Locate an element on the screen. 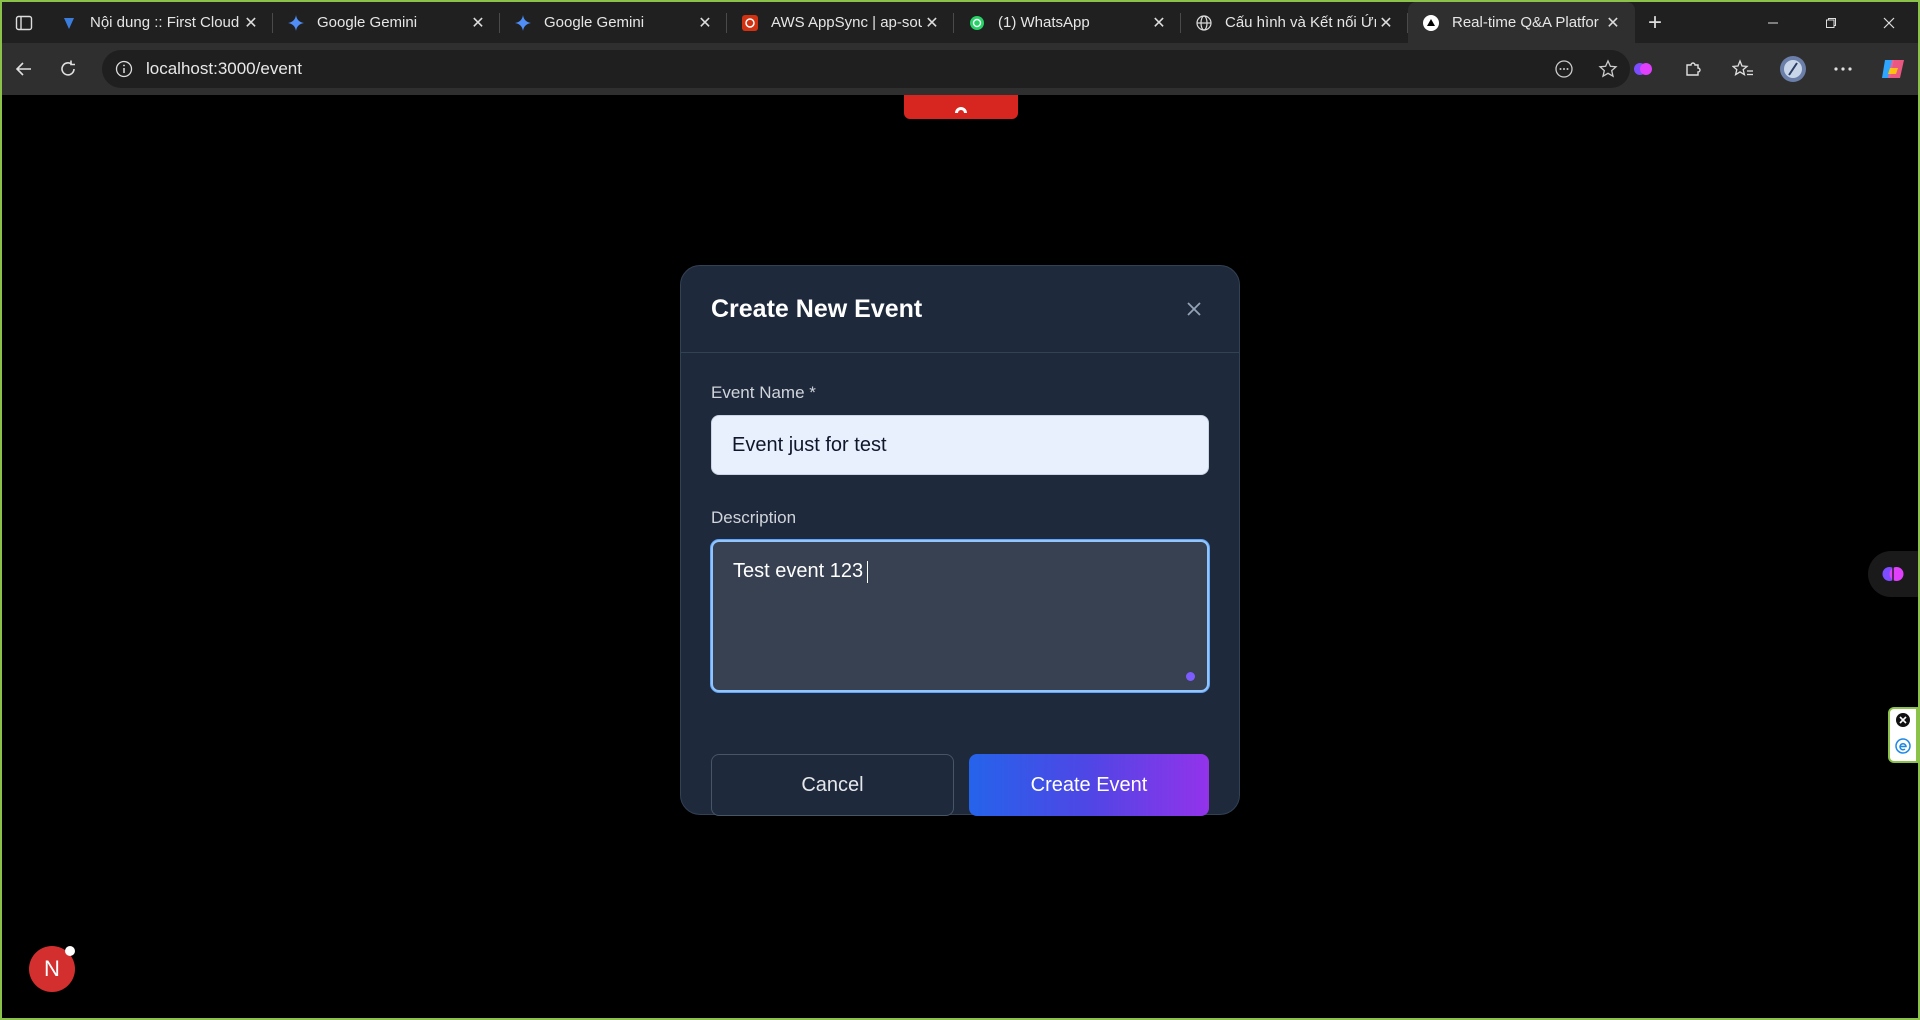 The height and width of the screenshot is (1020, 1920). brain-extension-button is located at coordinates (1643, 69).